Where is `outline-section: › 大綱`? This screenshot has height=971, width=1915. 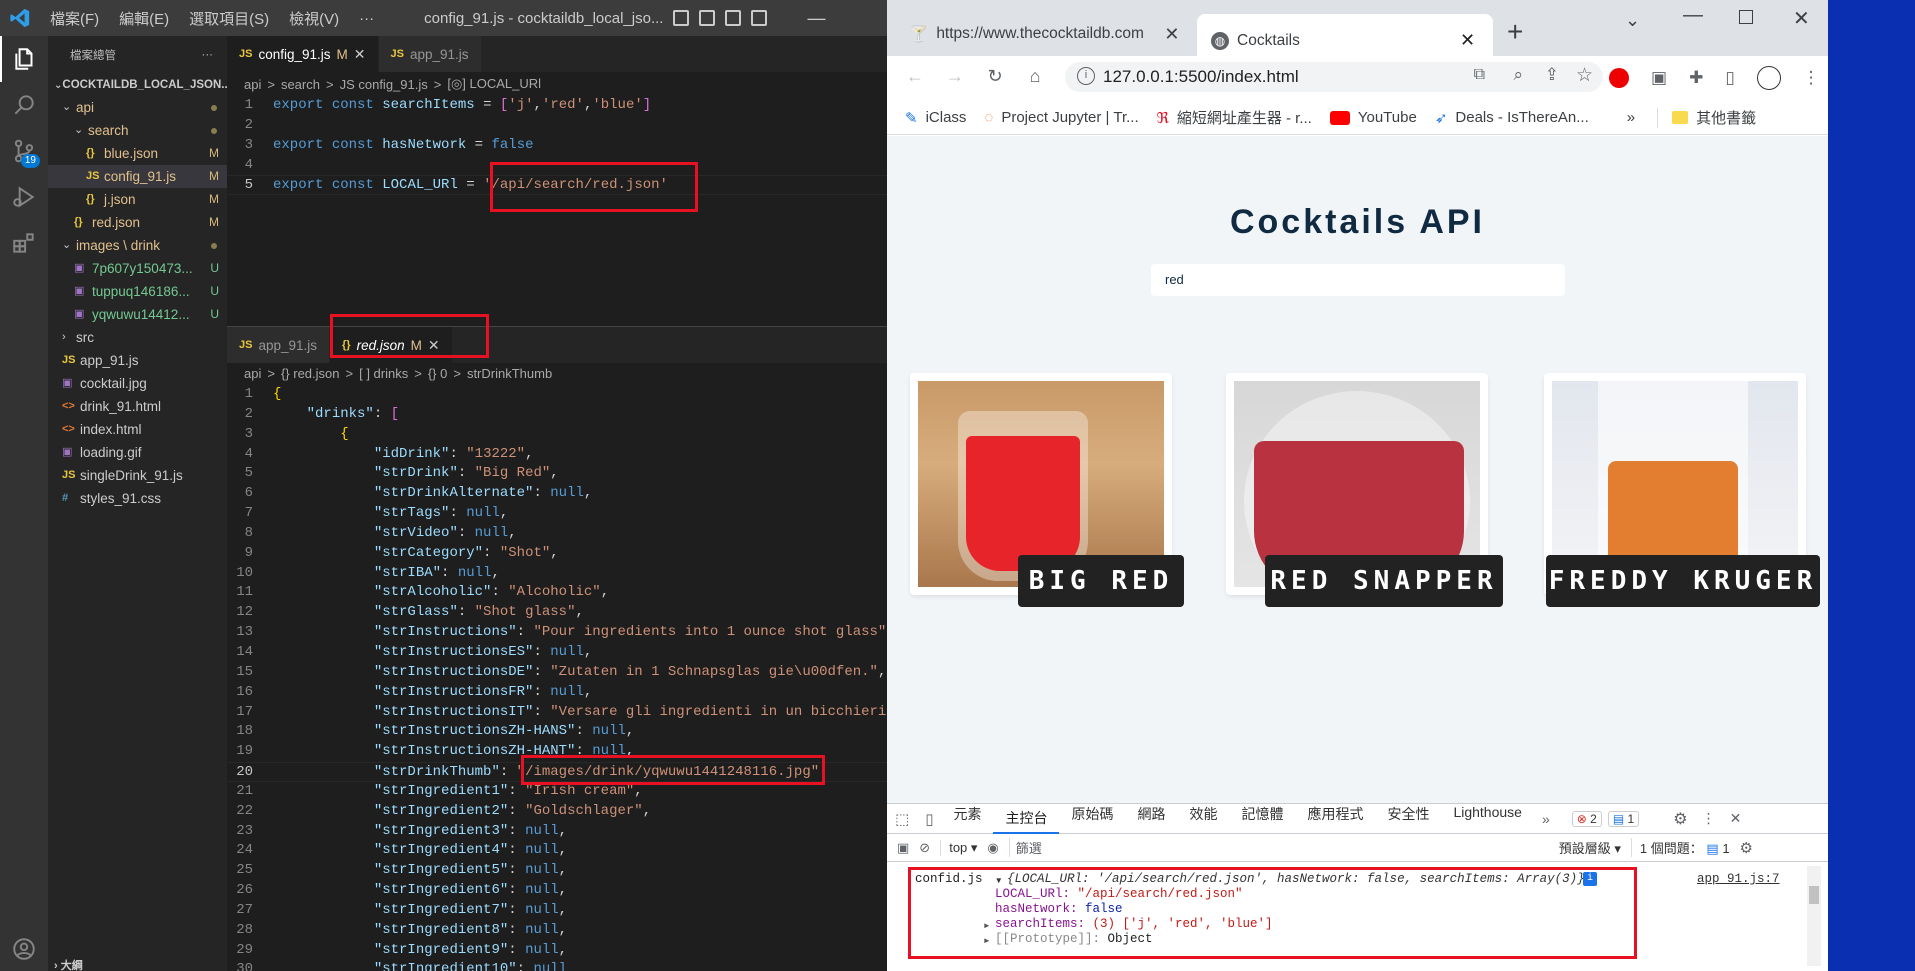
outline-section: › 大綱 is located at coordinates (68, 964).